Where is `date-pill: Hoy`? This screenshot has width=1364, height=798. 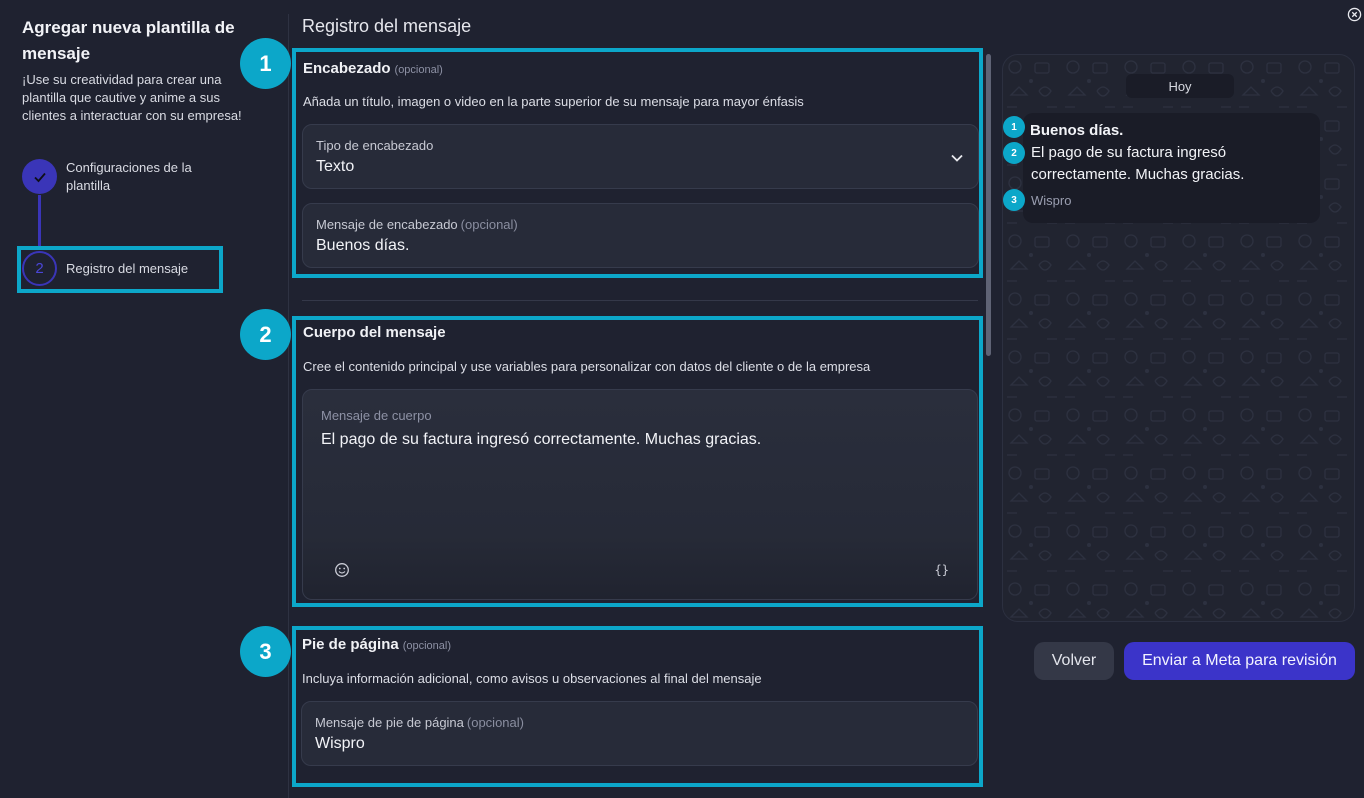
date-pill: Hoy is located at coordinates (1180, 86).